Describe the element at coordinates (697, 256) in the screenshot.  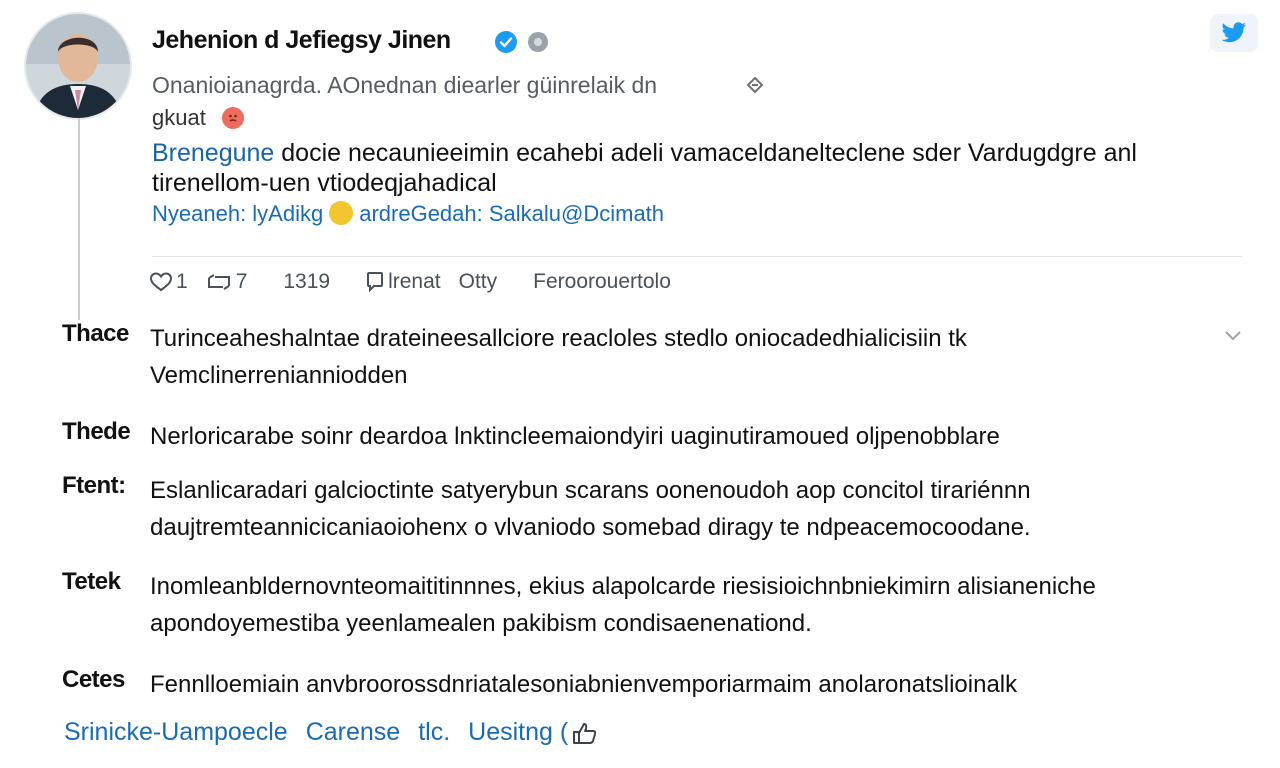
I see `divider` at that location.